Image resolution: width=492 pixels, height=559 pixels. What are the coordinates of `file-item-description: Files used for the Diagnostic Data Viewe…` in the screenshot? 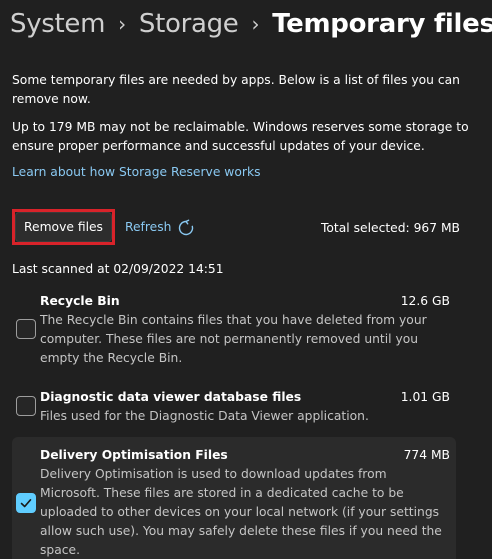 It's located at (204, 416).